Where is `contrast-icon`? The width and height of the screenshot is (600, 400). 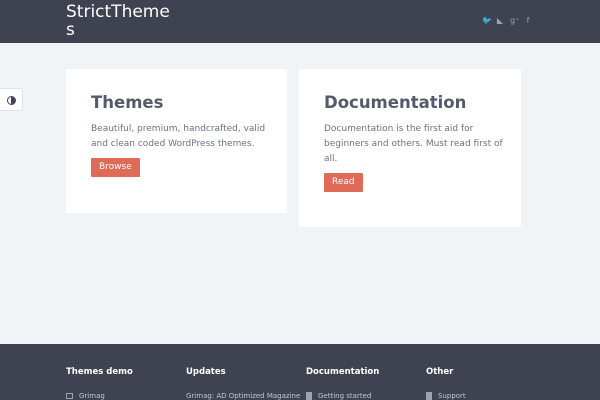
contrast-icon is located at coordinates (11, 100).